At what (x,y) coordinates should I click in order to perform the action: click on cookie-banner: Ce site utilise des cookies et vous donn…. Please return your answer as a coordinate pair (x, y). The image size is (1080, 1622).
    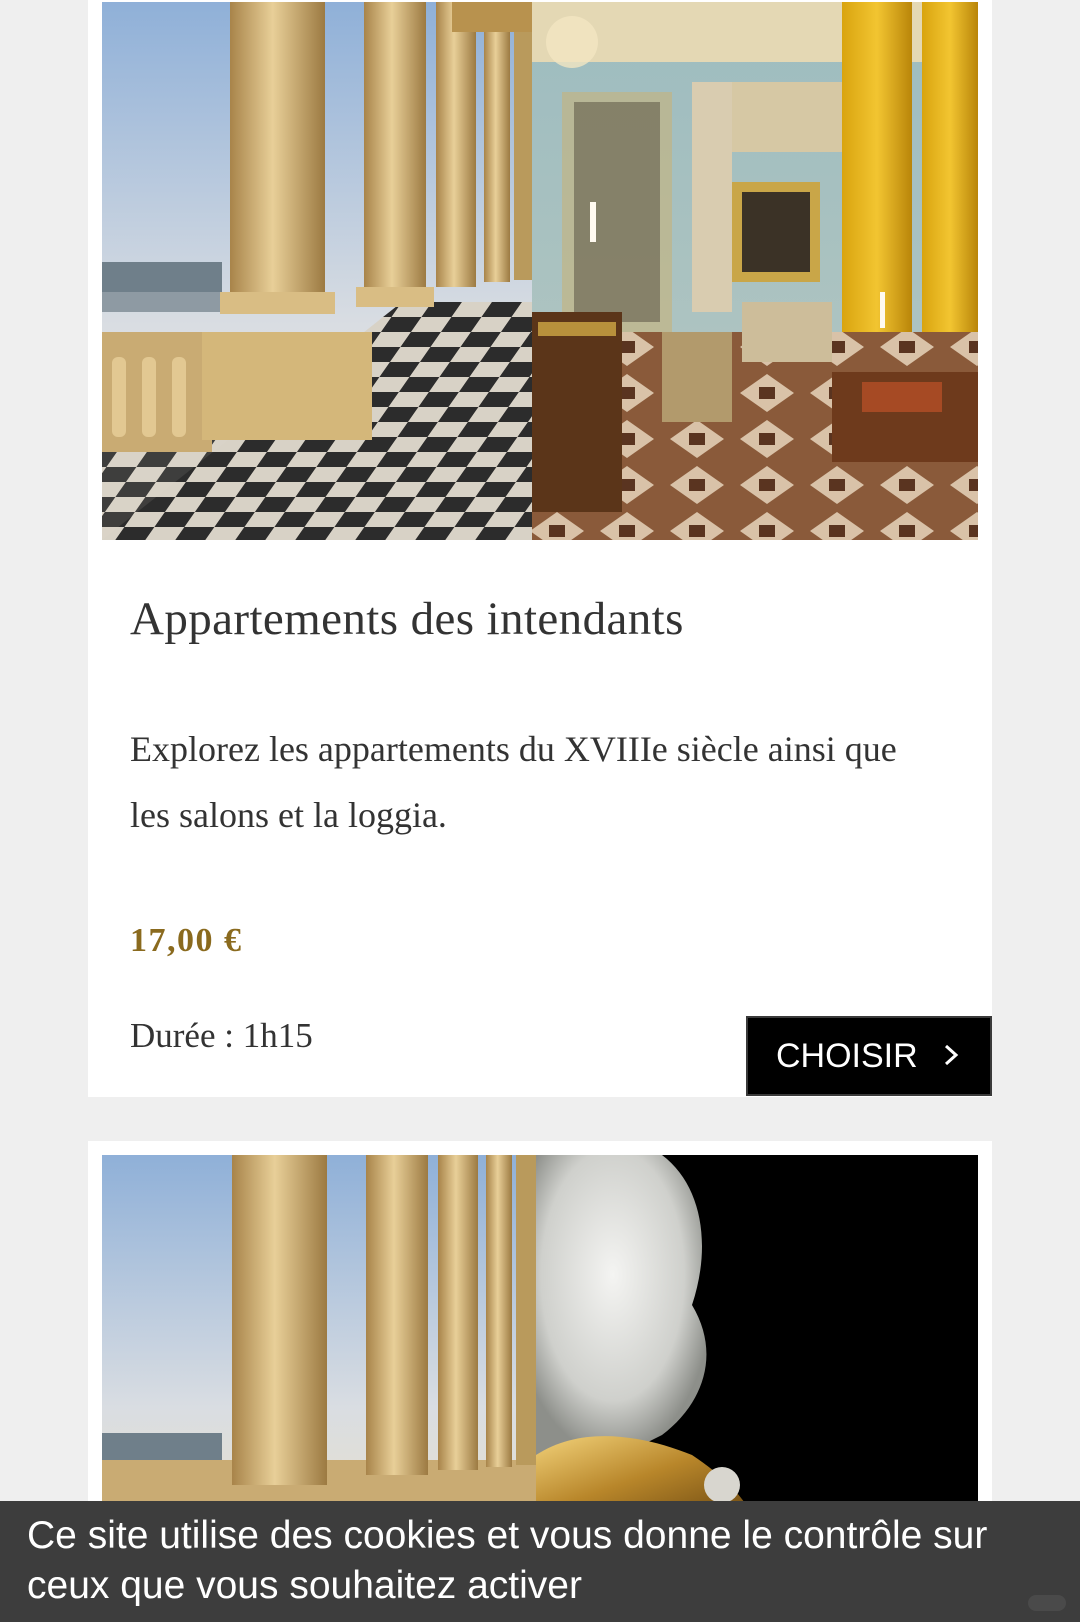
    Looking at the image, I should click on (540, 1561).